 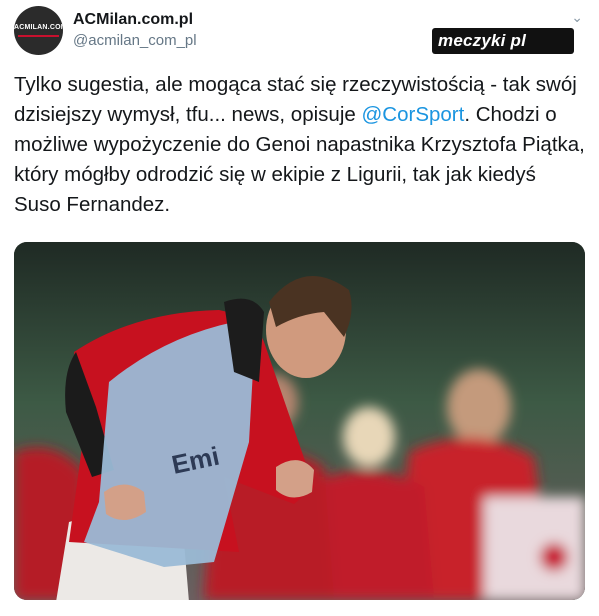 I want to click on account-handle: @acmilan_com_pl, so click(x=135, y=40).